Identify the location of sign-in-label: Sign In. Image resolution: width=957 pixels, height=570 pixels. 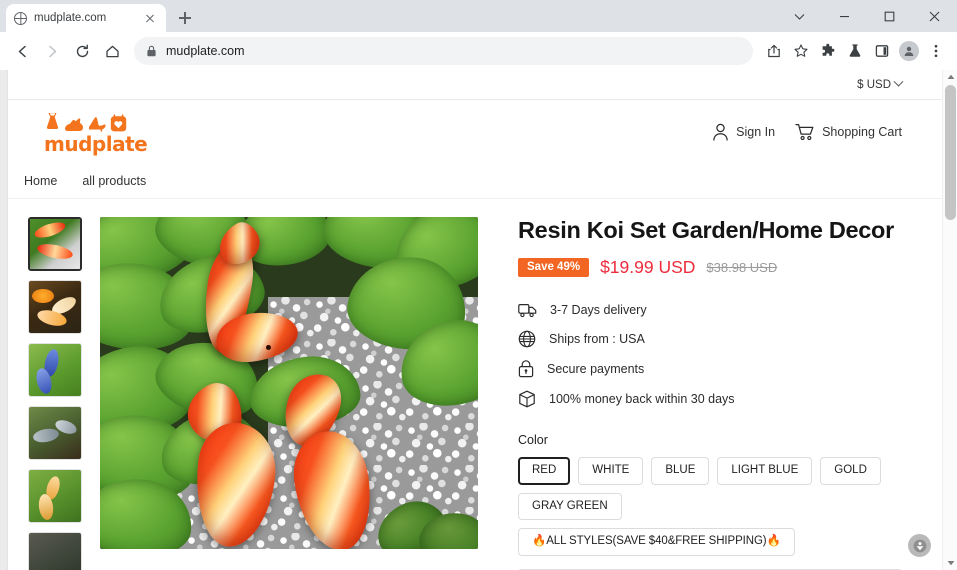
(756, 131).